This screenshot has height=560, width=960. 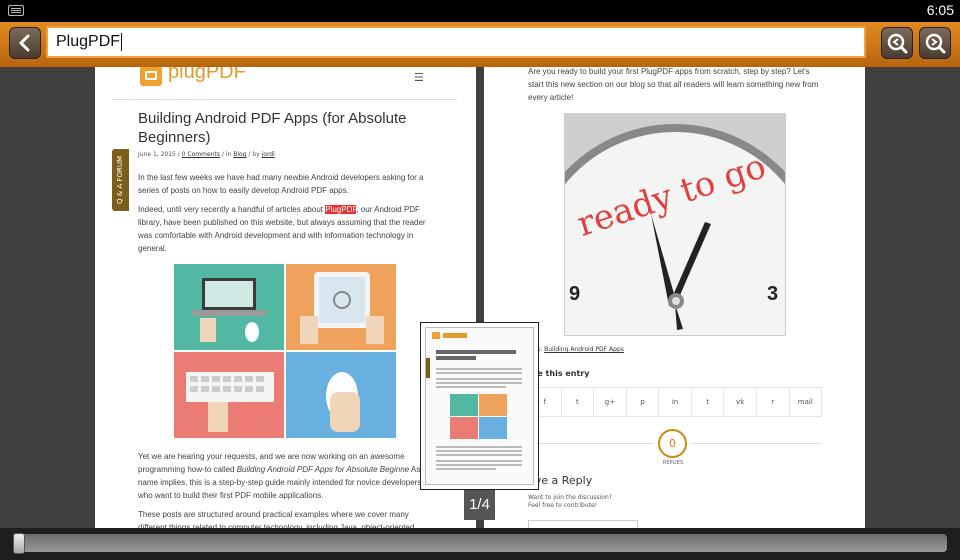 I want to click on clock-numeral-nine: 9, so click(x=574, y=294).